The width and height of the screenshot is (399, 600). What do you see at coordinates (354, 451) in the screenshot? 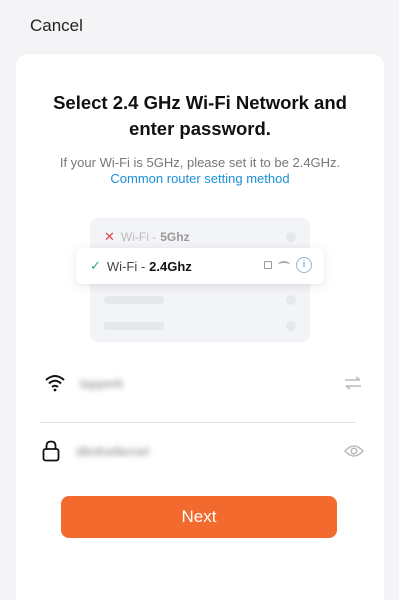
I see `eye-icon` at bounding box center [354, 451].